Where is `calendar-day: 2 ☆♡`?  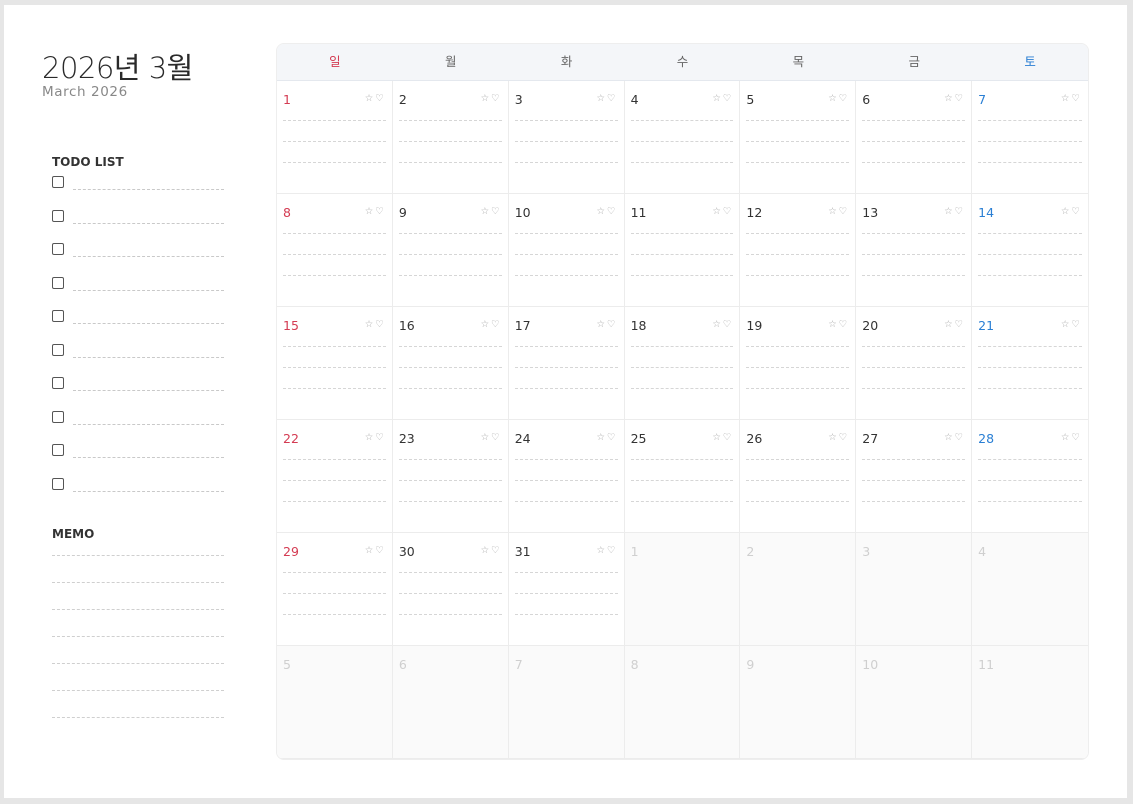
calendar-day: 2 ☆♡ is located at coordinates (450, 137).